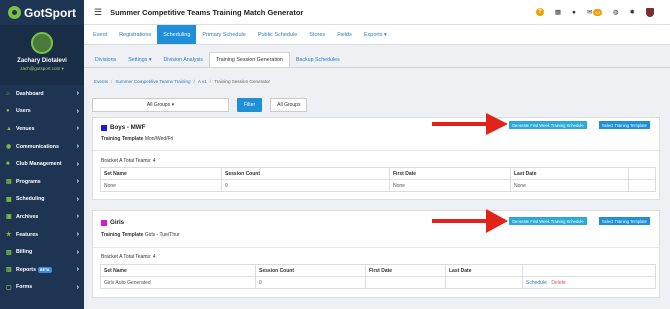  I want to click on hamburger-menu-icon: ☰, so click(98, 12).